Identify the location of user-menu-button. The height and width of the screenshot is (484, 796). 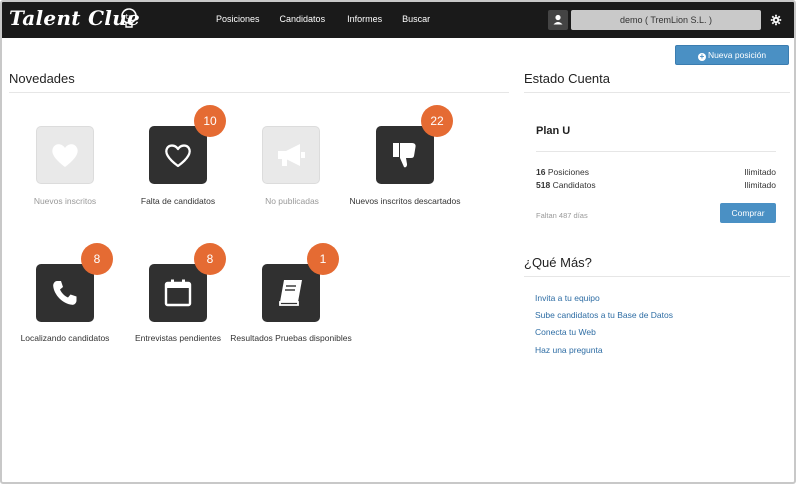
(558, 20).